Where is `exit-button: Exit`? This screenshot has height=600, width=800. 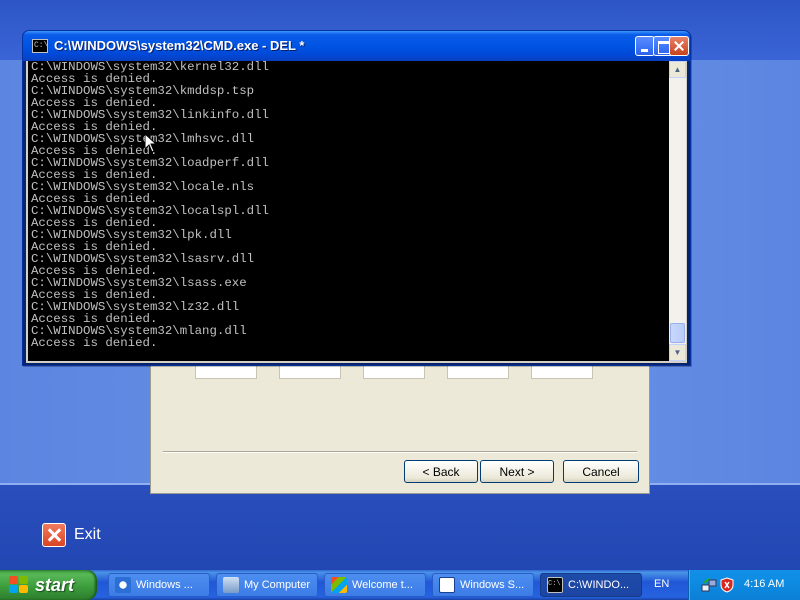 exit-button: Exit is located at coordinates (71, 535).